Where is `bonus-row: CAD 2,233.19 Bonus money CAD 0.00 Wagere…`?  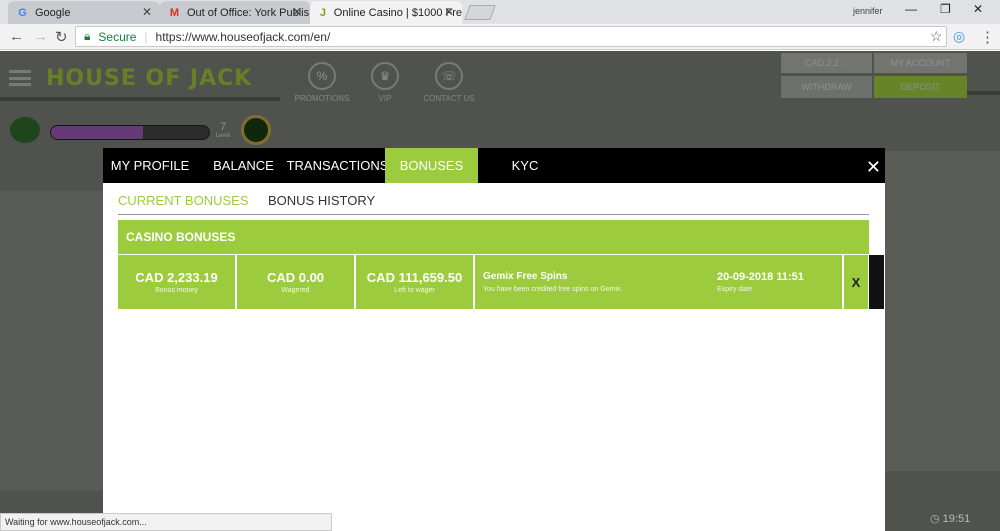 bonus-row: CAD 2,233.19 Bonus money CAD 0.00 Wagere… is located at coordinates (501, 282).